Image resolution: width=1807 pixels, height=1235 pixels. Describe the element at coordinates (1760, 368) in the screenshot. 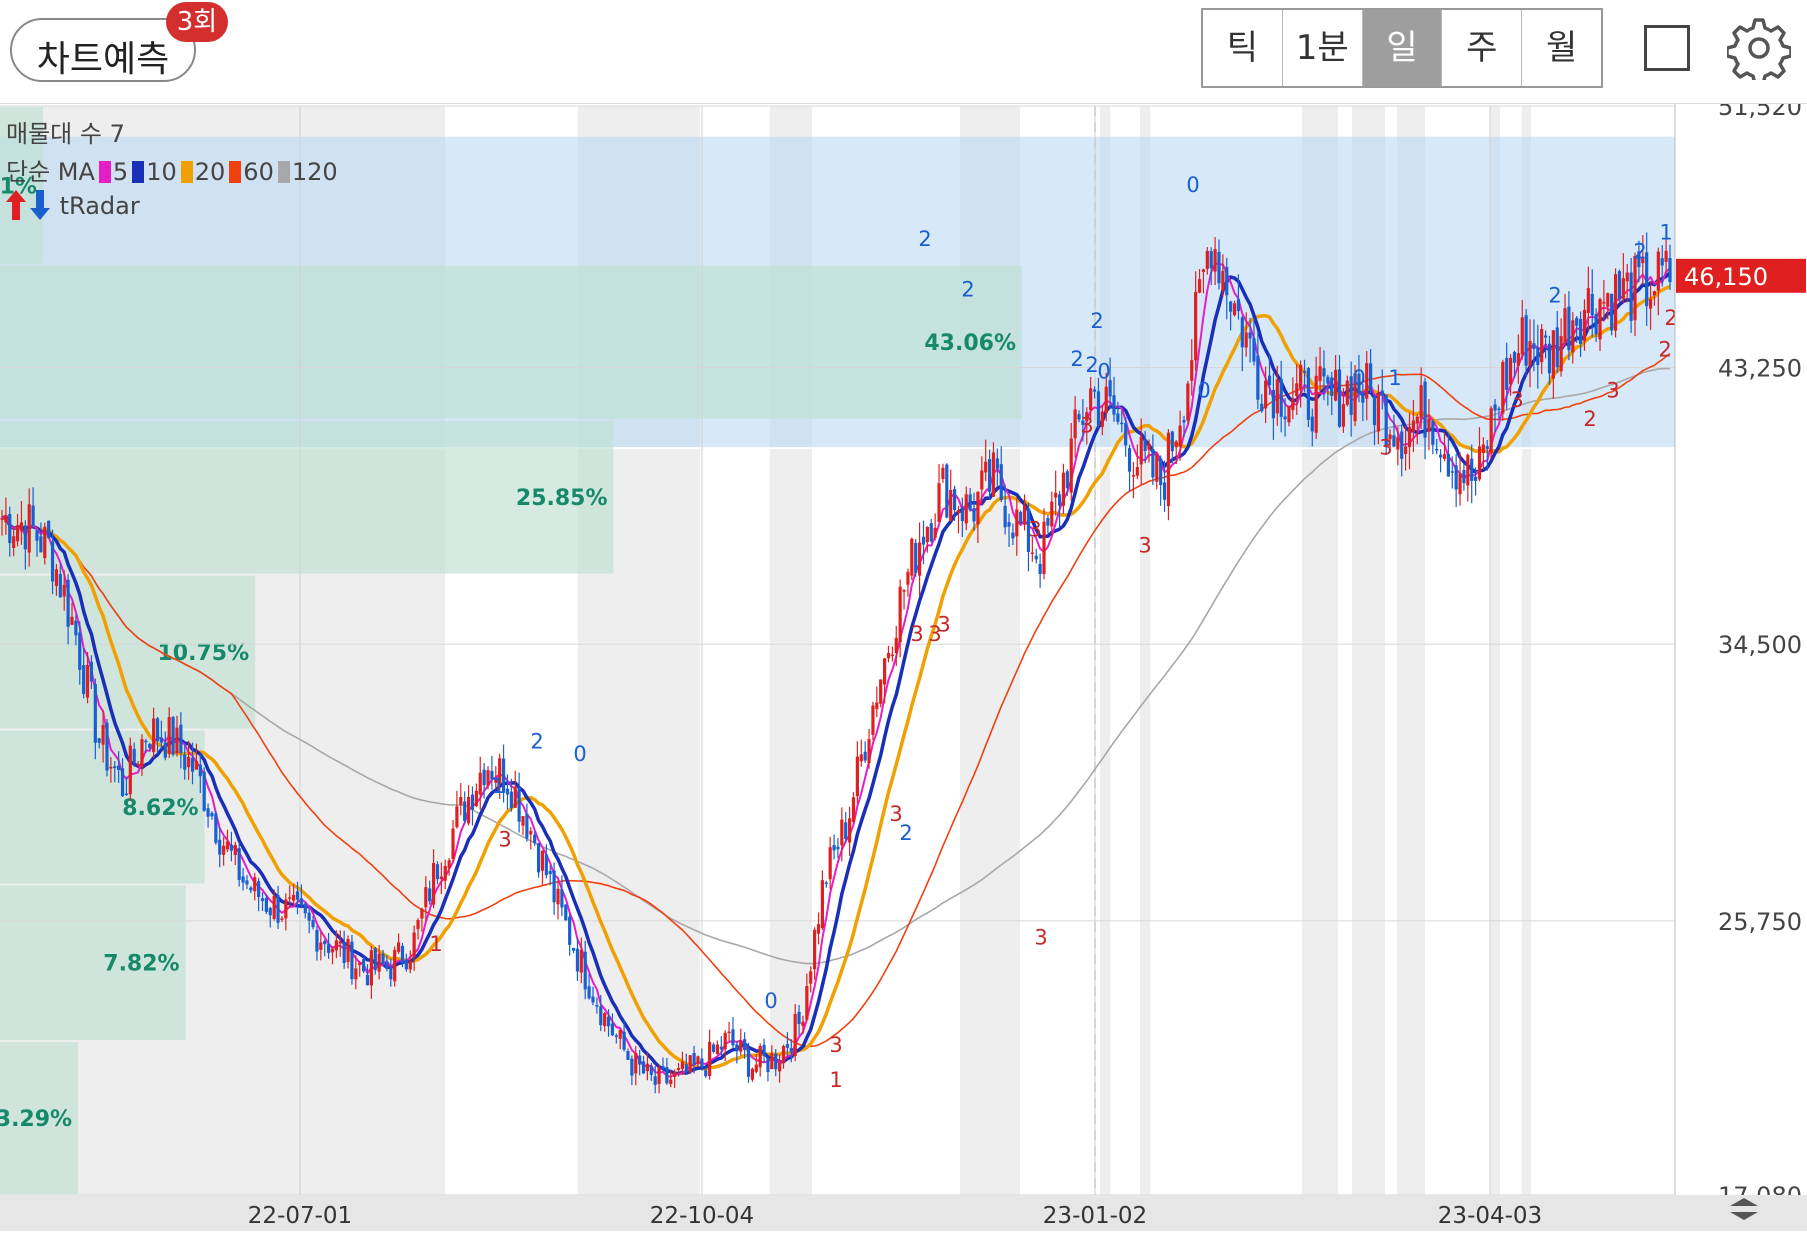

I see `price-axis-tick: 43,250` at that location.